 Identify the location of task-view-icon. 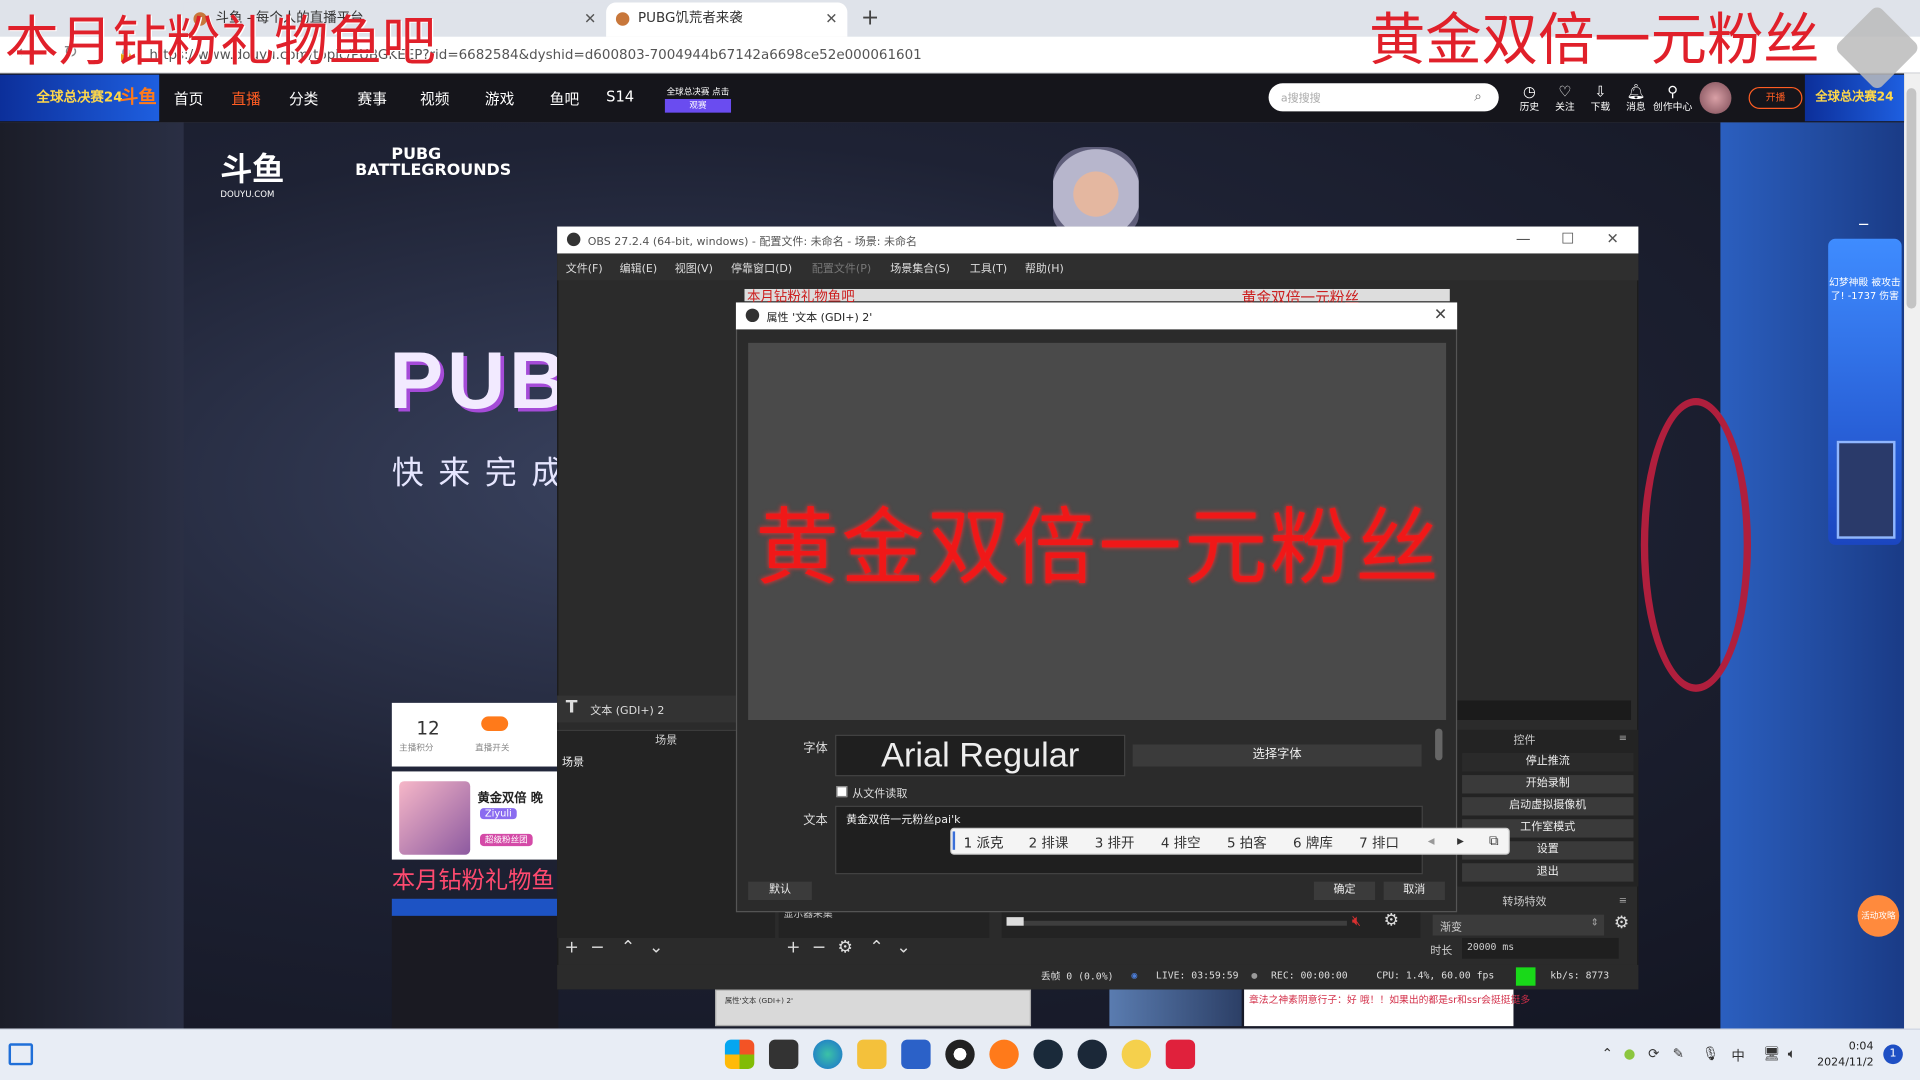
(783, 1054).